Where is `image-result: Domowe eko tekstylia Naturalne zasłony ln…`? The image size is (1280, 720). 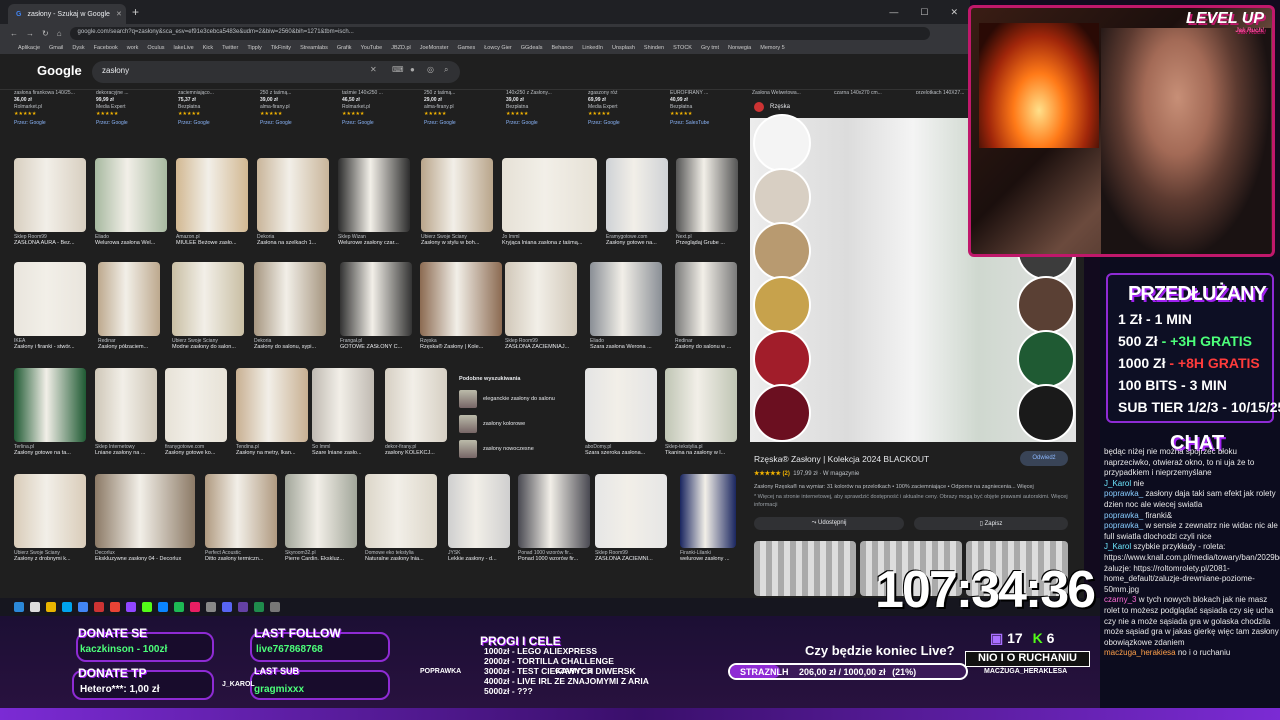 image-result: Domowe eko tekstylia Naturalne zasłony ln… is located at coordinates (401, 518).